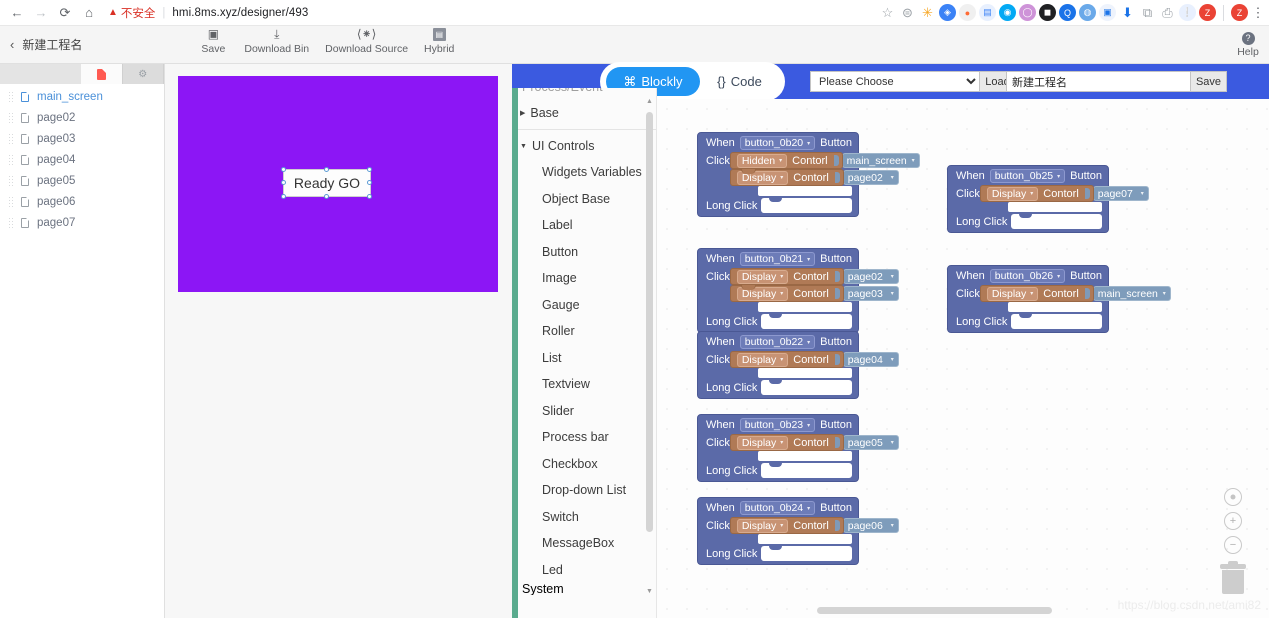 The width and height of the screenshot is (1269, 618). What do you see at coordinates (649, 348) in the screenshot?
I see `toolbox-scrollbar: ▲ ▼` at bounding box center [649, 348].